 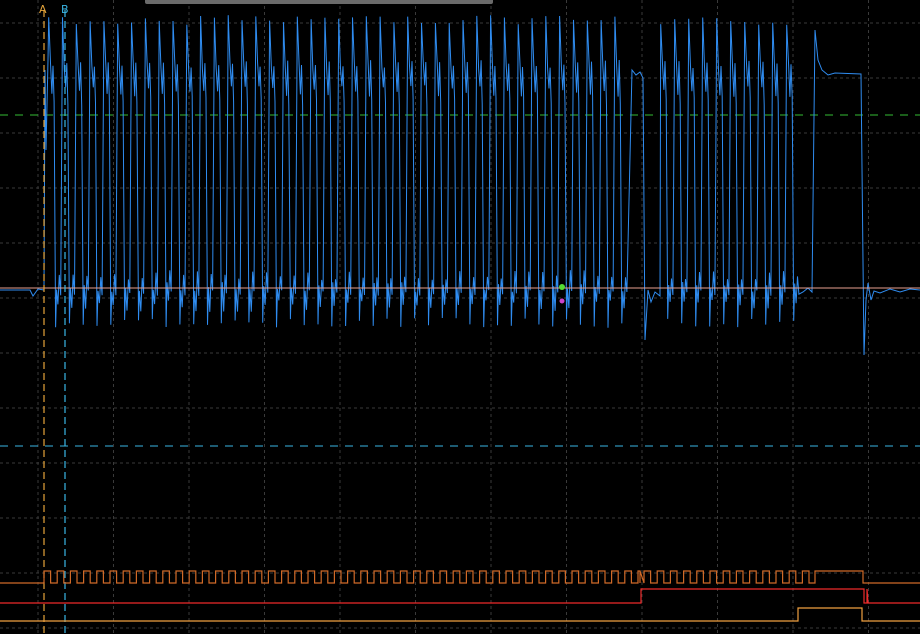 What do you see at coordinates (562, 287) in the screenshot?
I see `trigger-marker` at bounding box center [562, 287].